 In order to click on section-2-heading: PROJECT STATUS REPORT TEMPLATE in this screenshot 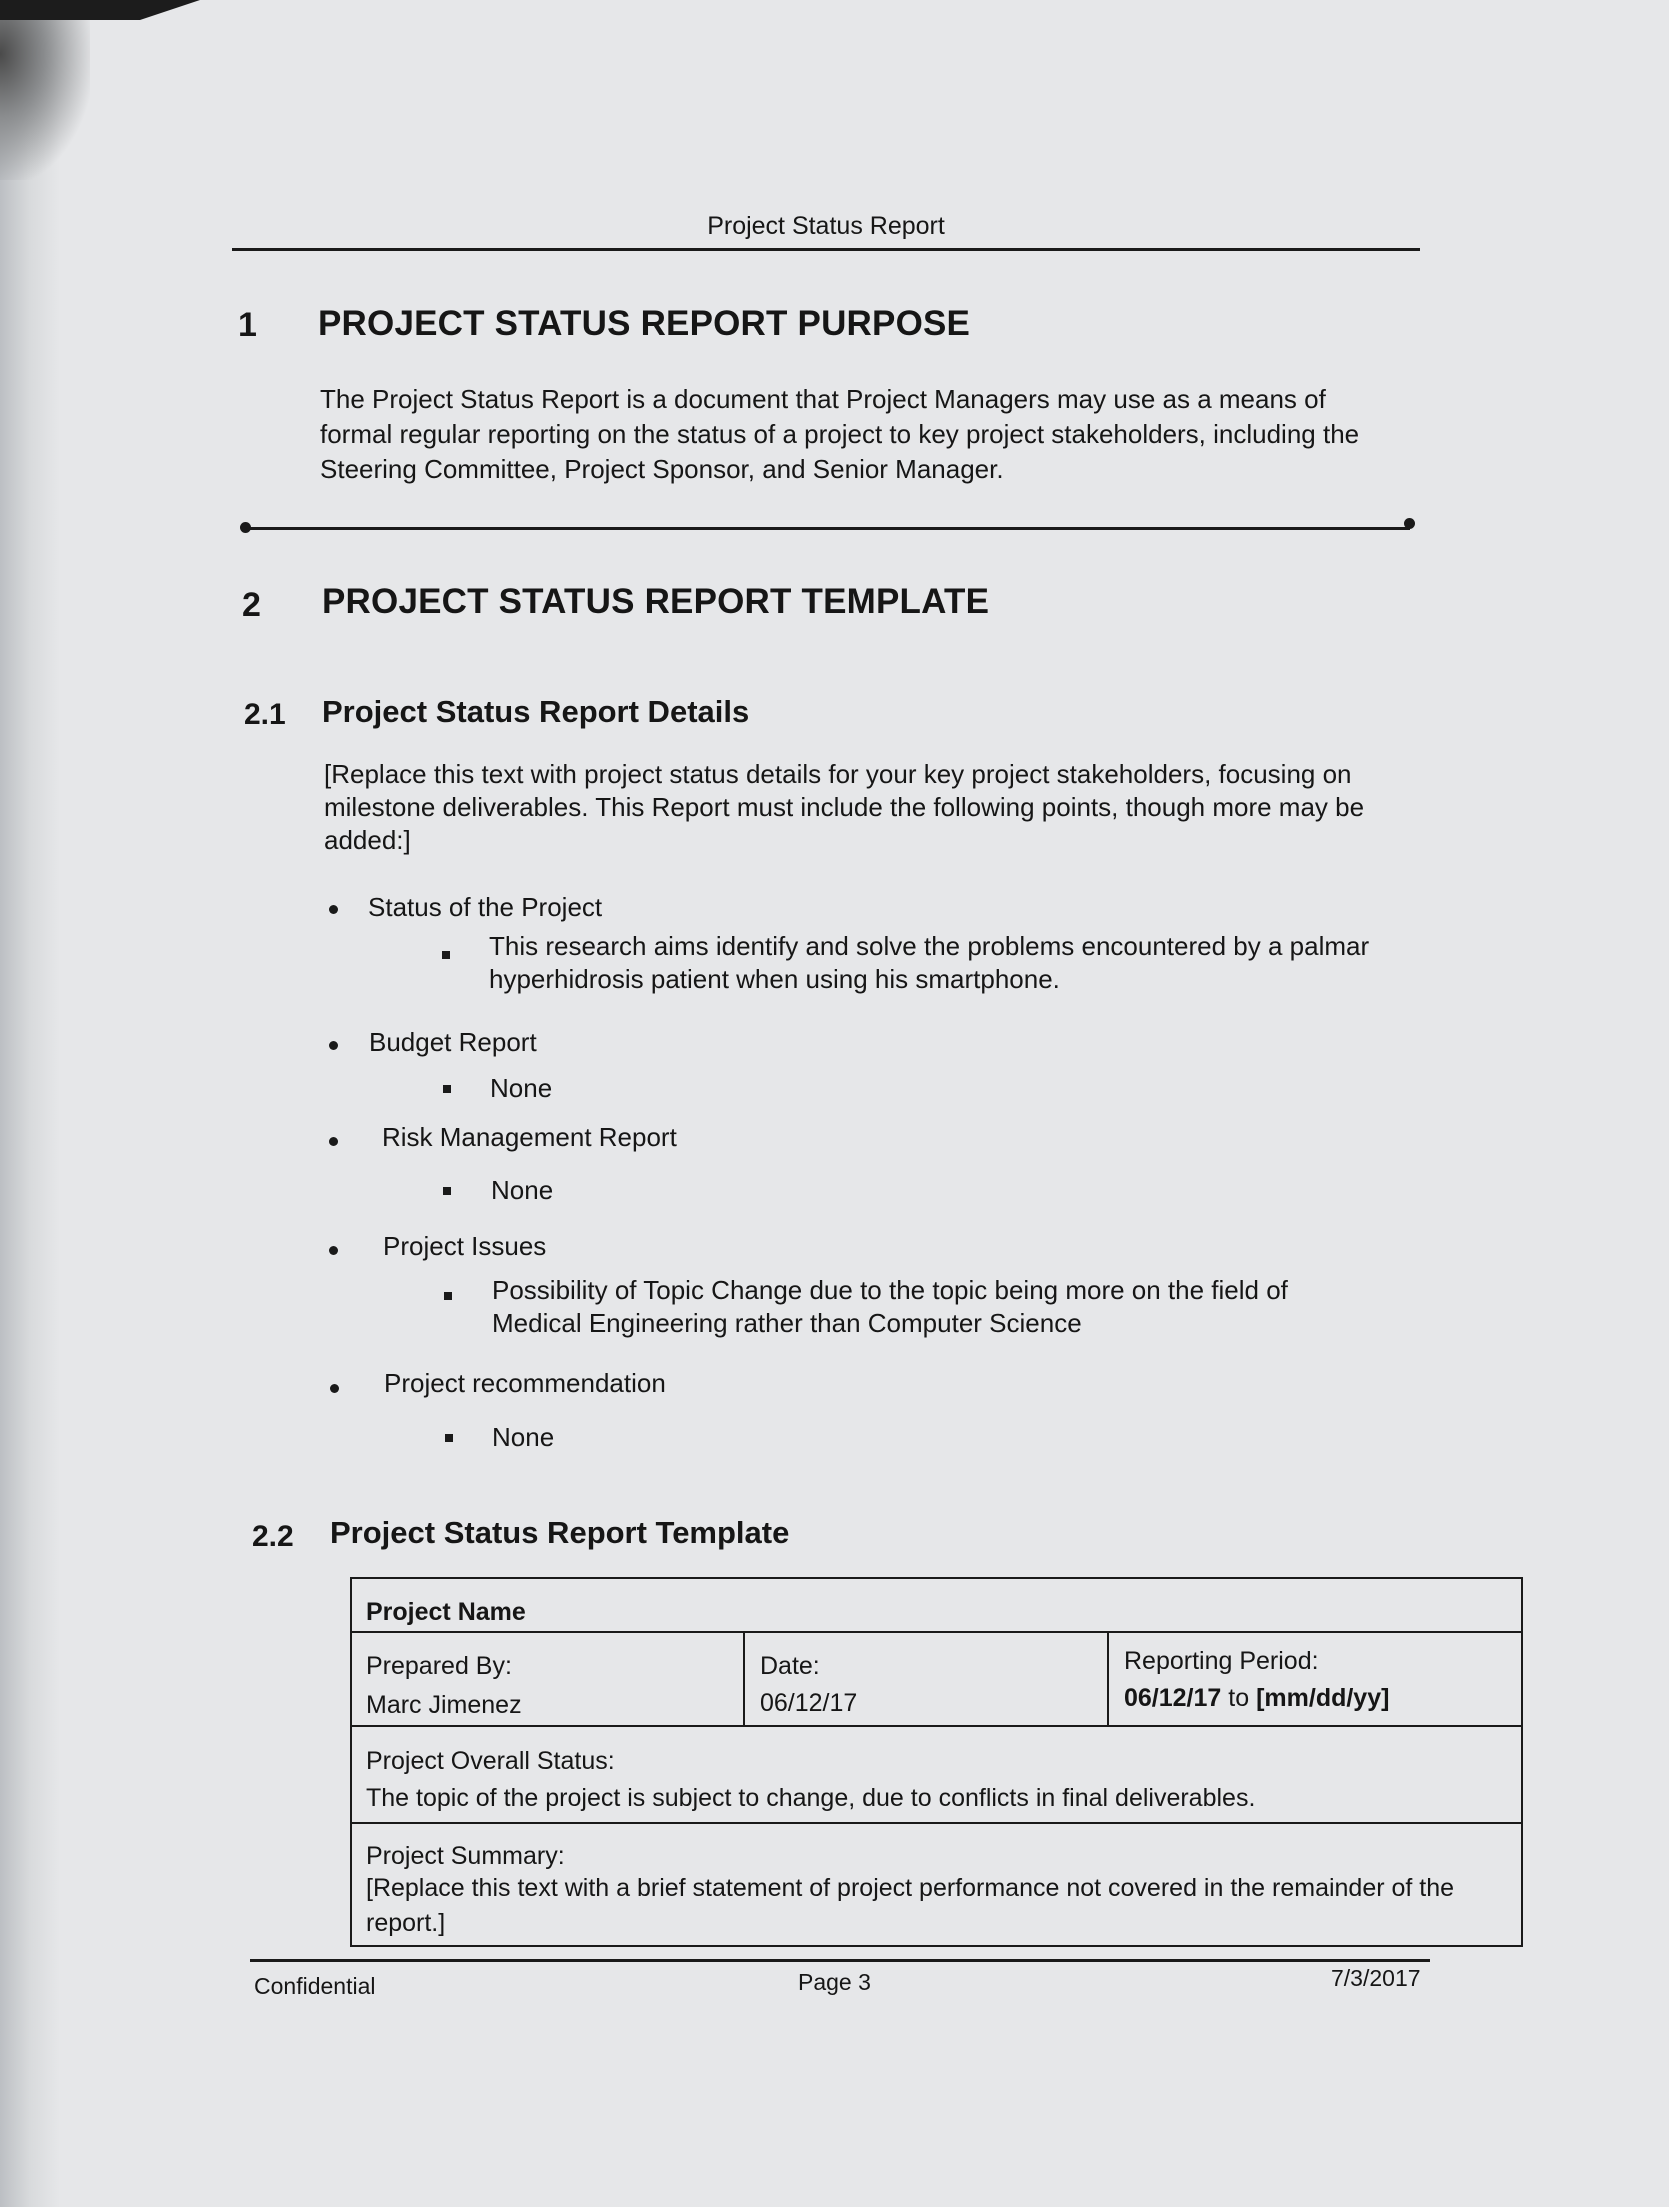, I will do `click(656, 601)`.